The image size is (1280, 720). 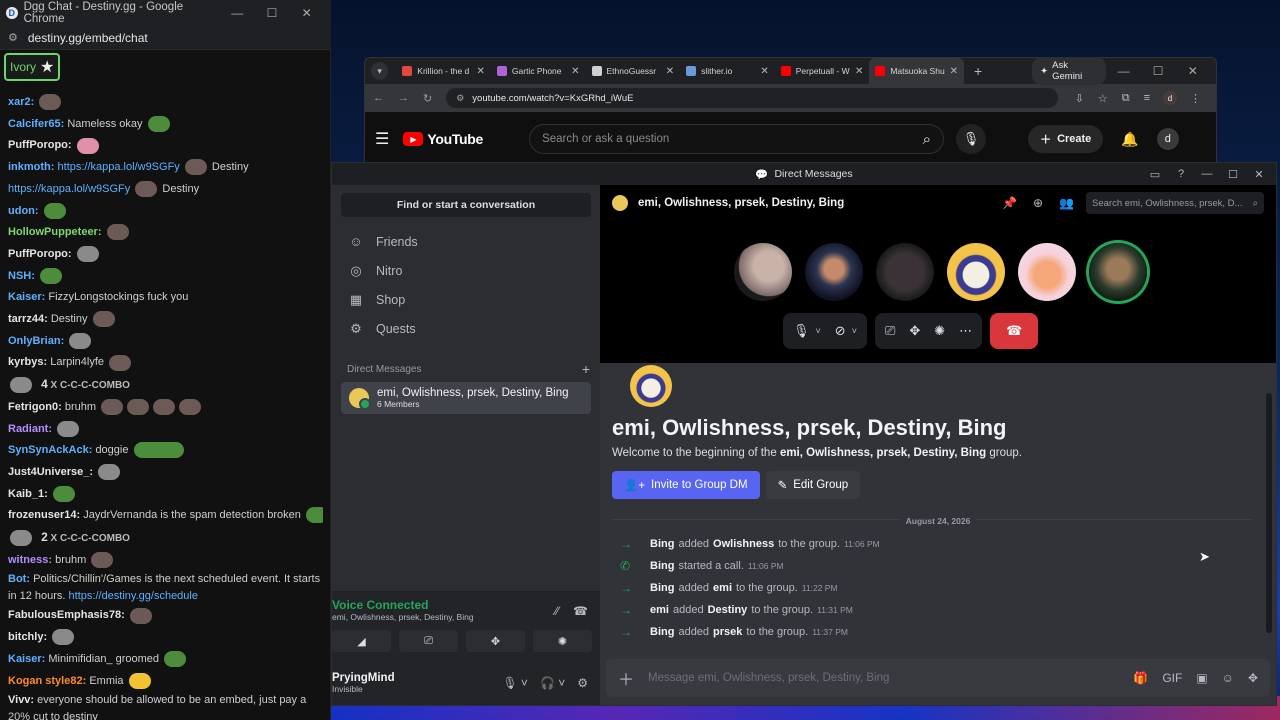 What do you see at coordinates (752, 98) in the screenshot?
I see `address-bar: ⚙ youtube.com/watch?v=KxGRhd_iWuE` at bounding box center [752, 98].